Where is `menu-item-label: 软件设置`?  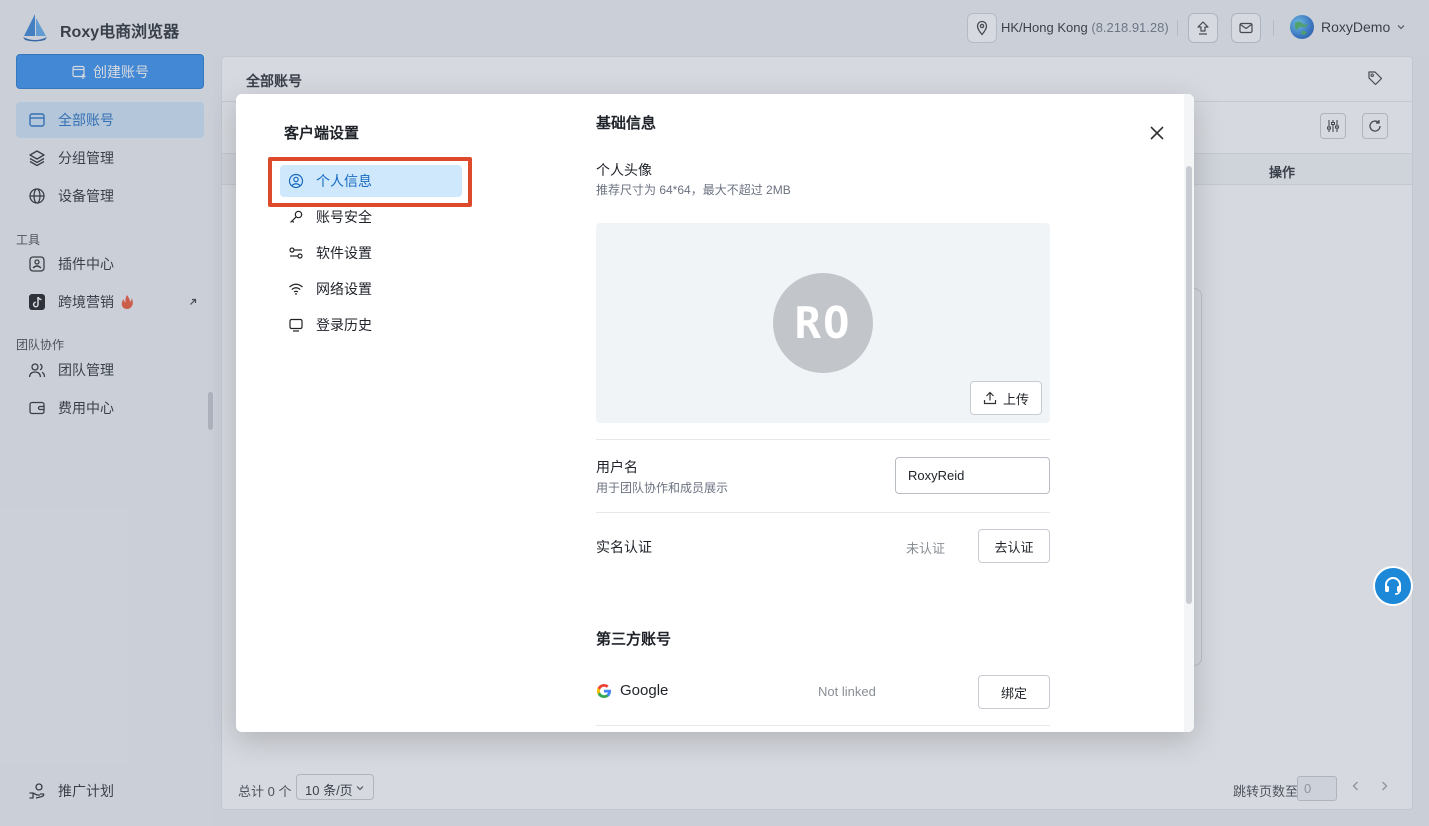 menu-item-label: 软件设置 is located at coordinates (344, 253).